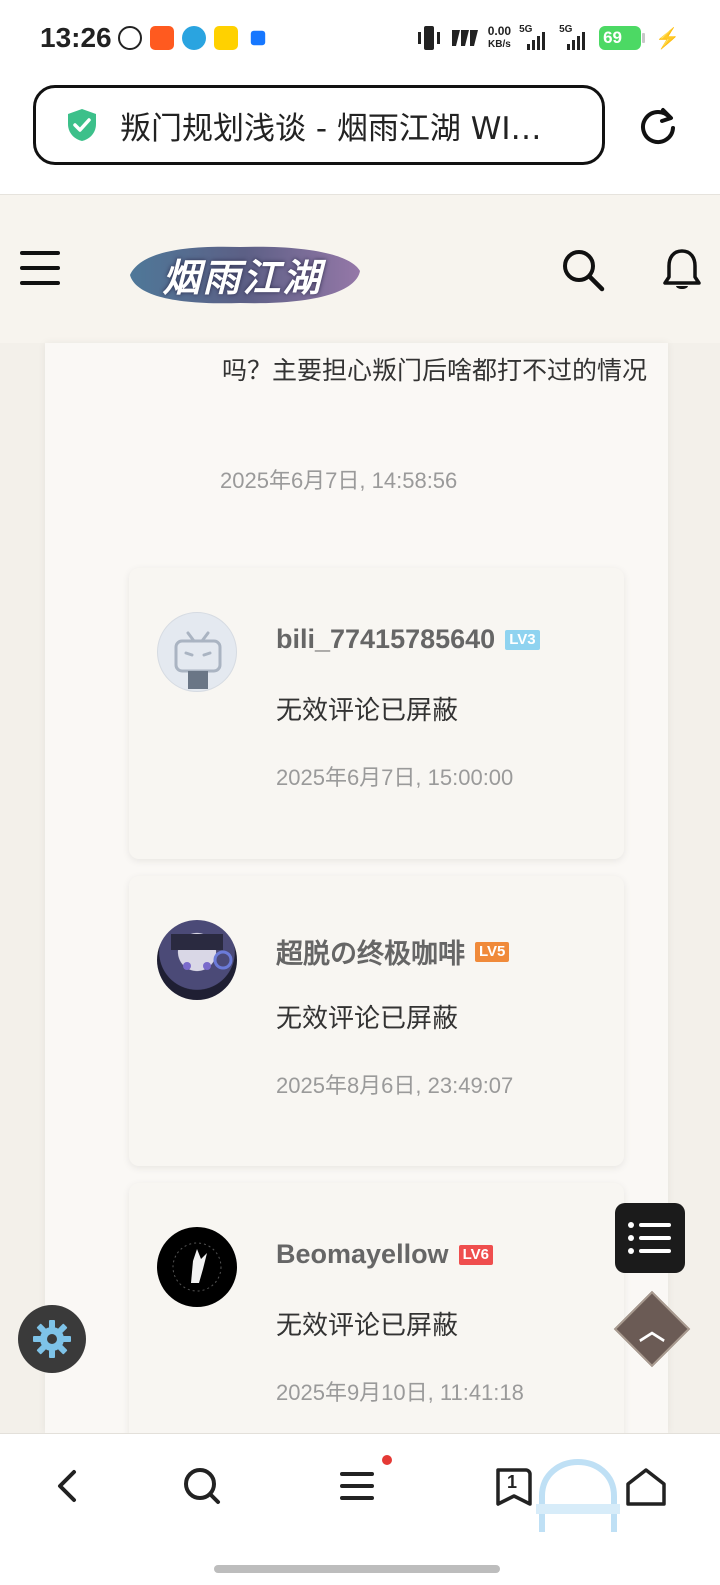 The width and height of the screenshot is (720, 1585). I want to click on net-speed-value: 0.00, so click(499, 31).